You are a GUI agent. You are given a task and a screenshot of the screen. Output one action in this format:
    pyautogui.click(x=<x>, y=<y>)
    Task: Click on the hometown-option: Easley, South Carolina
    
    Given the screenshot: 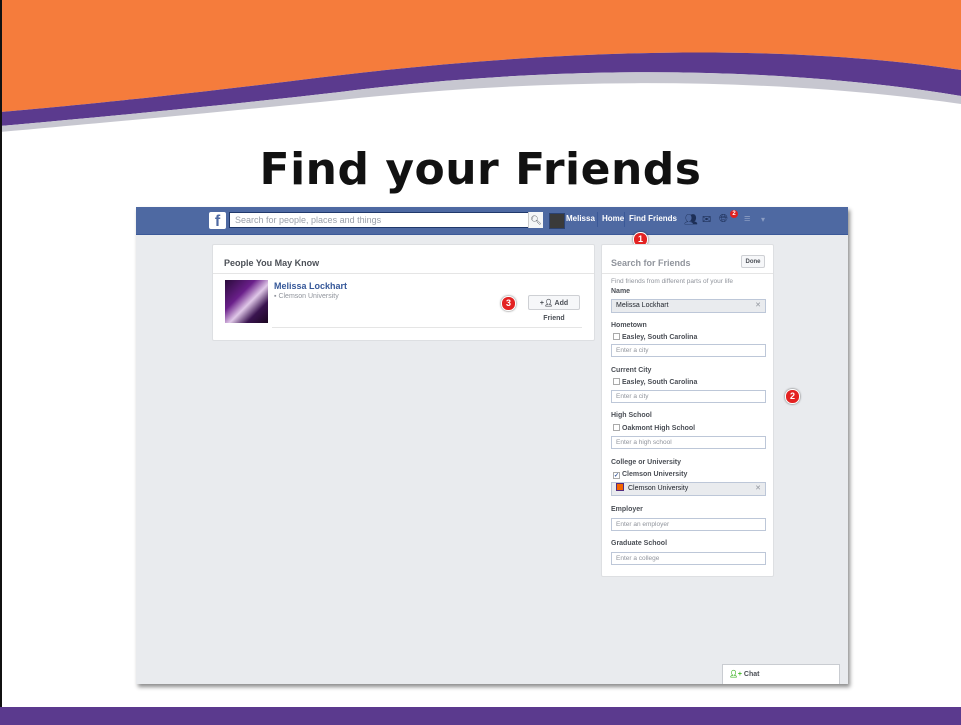 What is the action you would take?
    pyautogui.click(x=655, y=337)
    